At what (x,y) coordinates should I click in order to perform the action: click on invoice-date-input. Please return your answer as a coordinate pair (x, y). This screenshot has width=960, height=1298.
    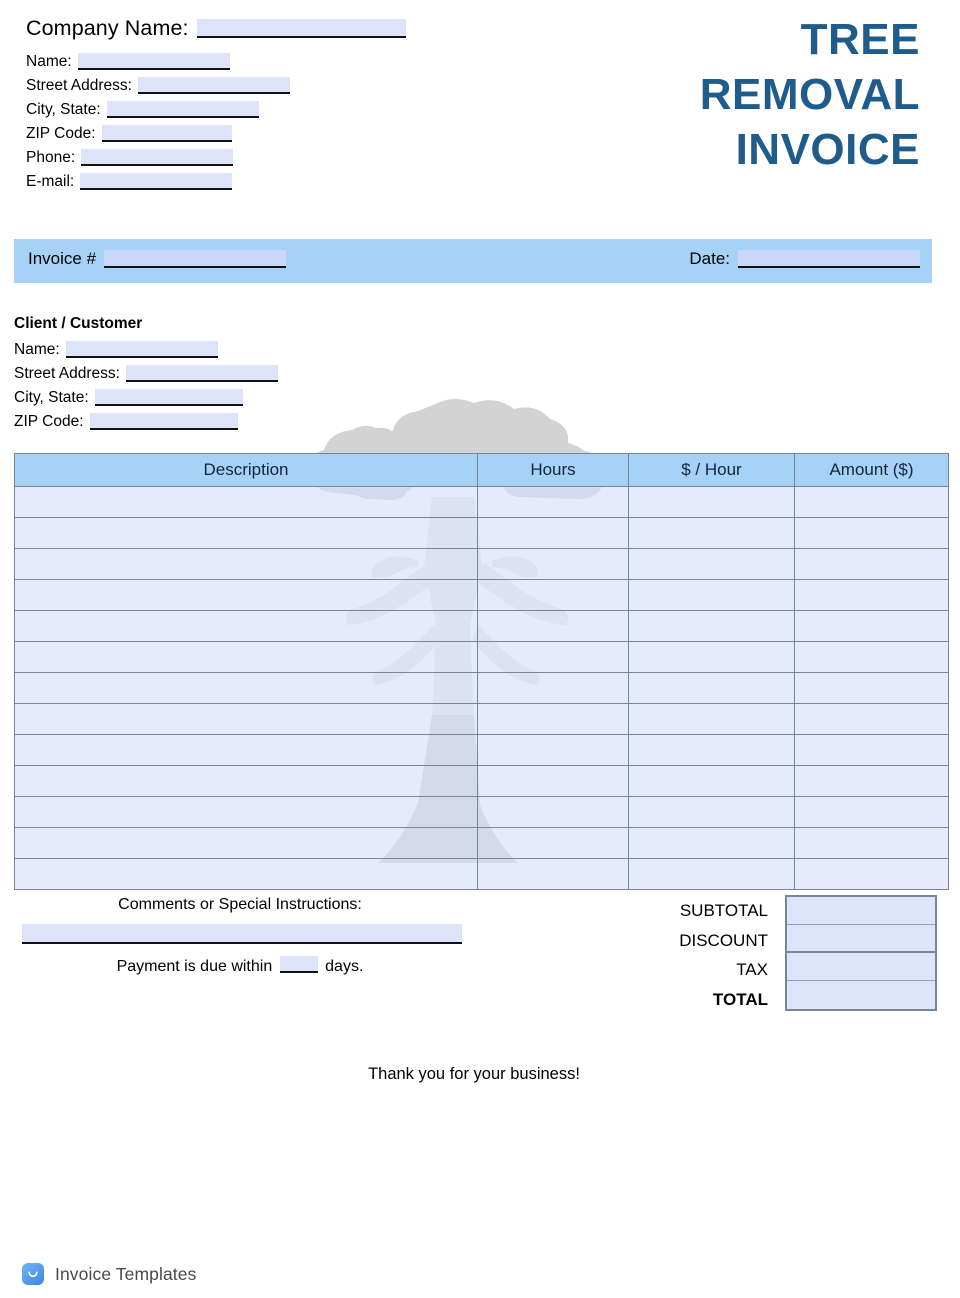
    Looking at the image, I should click on (829, 259).